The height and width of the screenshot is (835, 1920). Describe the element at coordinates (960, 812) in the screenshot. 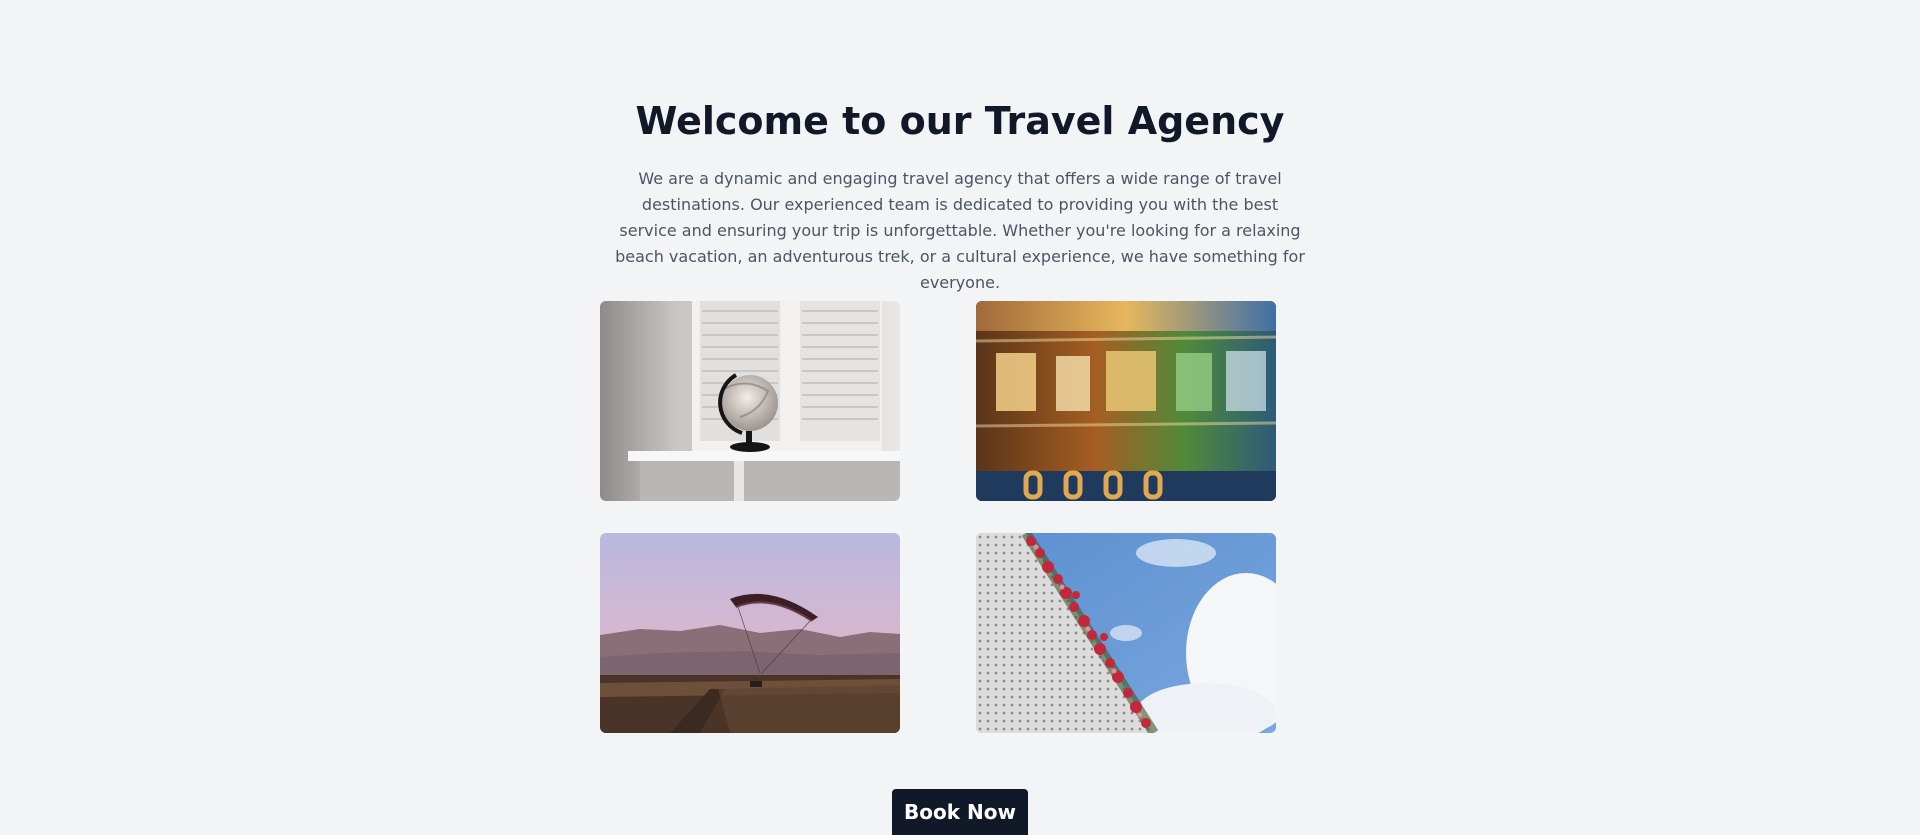

I see `book-now-button: Book Now` at that location.